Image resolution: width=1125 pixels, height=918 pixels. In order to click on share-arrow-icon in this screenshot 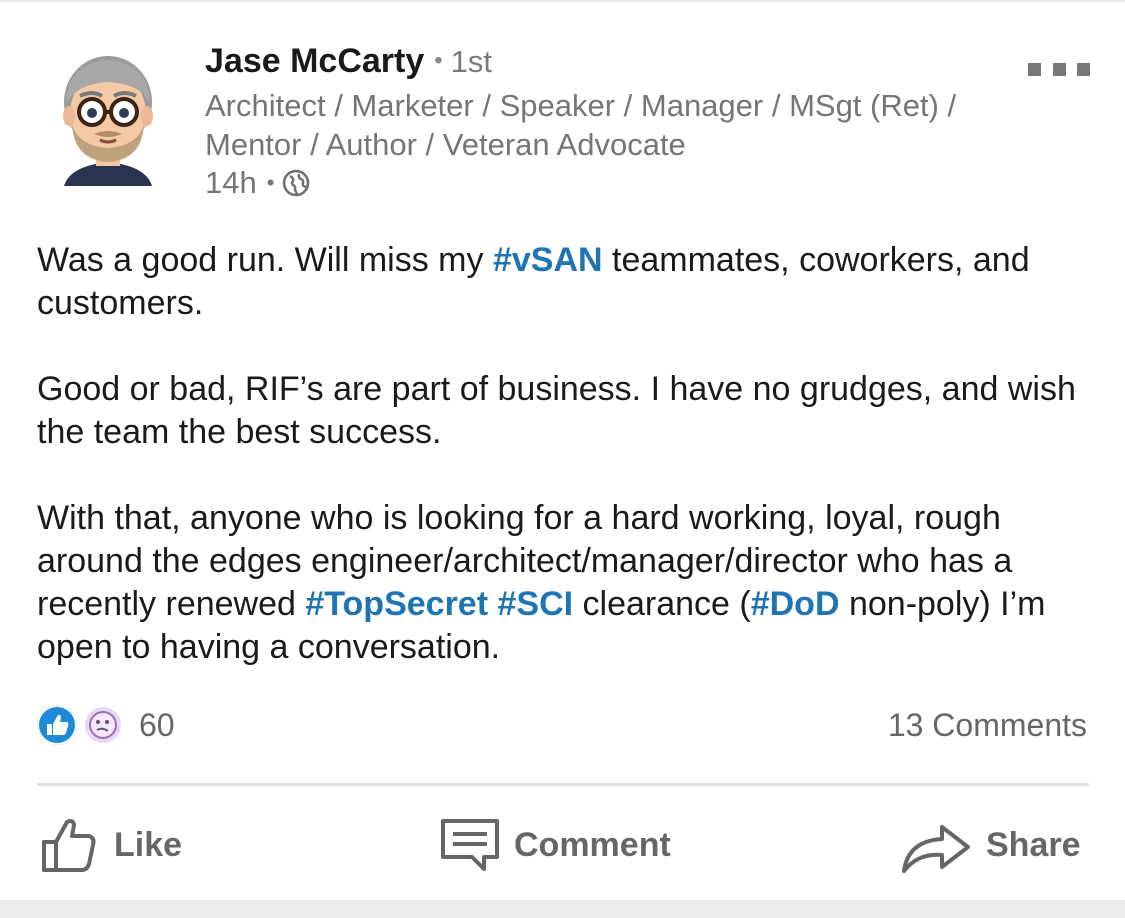, I will do `click(936, 849)`.